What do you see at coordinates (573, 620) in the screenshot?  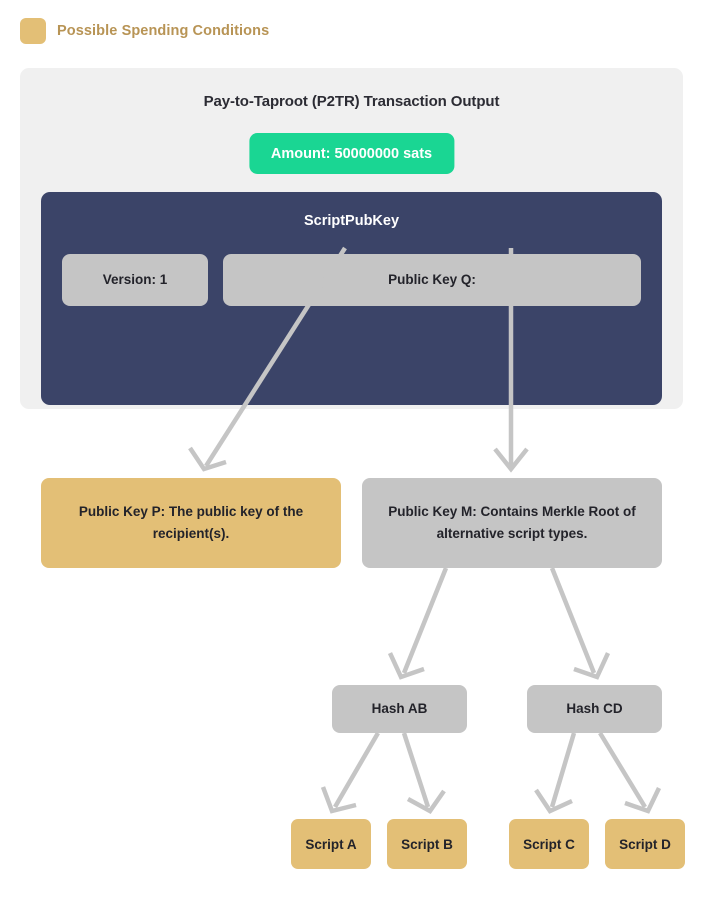 I see `arrow-m-to-hash-cd` at bounding box center [573, 620].